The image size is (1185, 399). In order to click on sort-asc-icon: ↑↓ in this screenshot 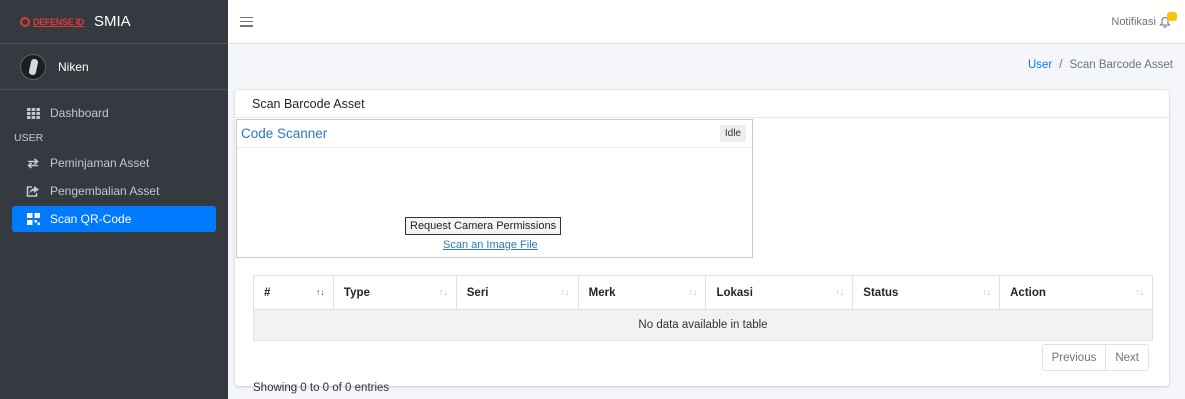, I will do `click(320, 292)`.